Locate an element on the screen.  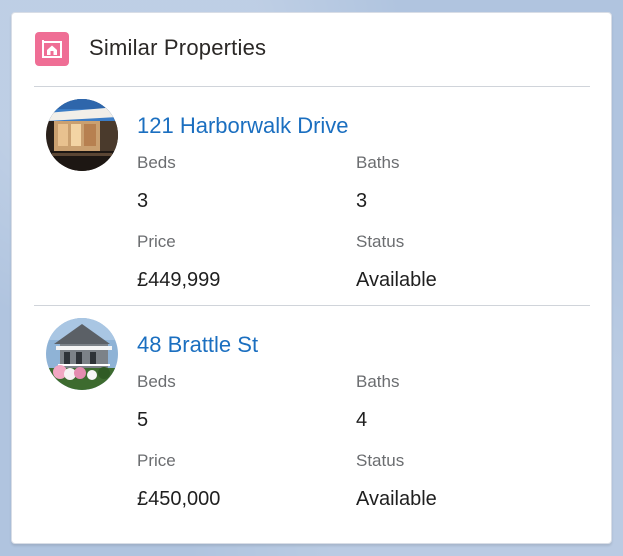
card-header: Similar Properties is located at coordinates (311, 50).